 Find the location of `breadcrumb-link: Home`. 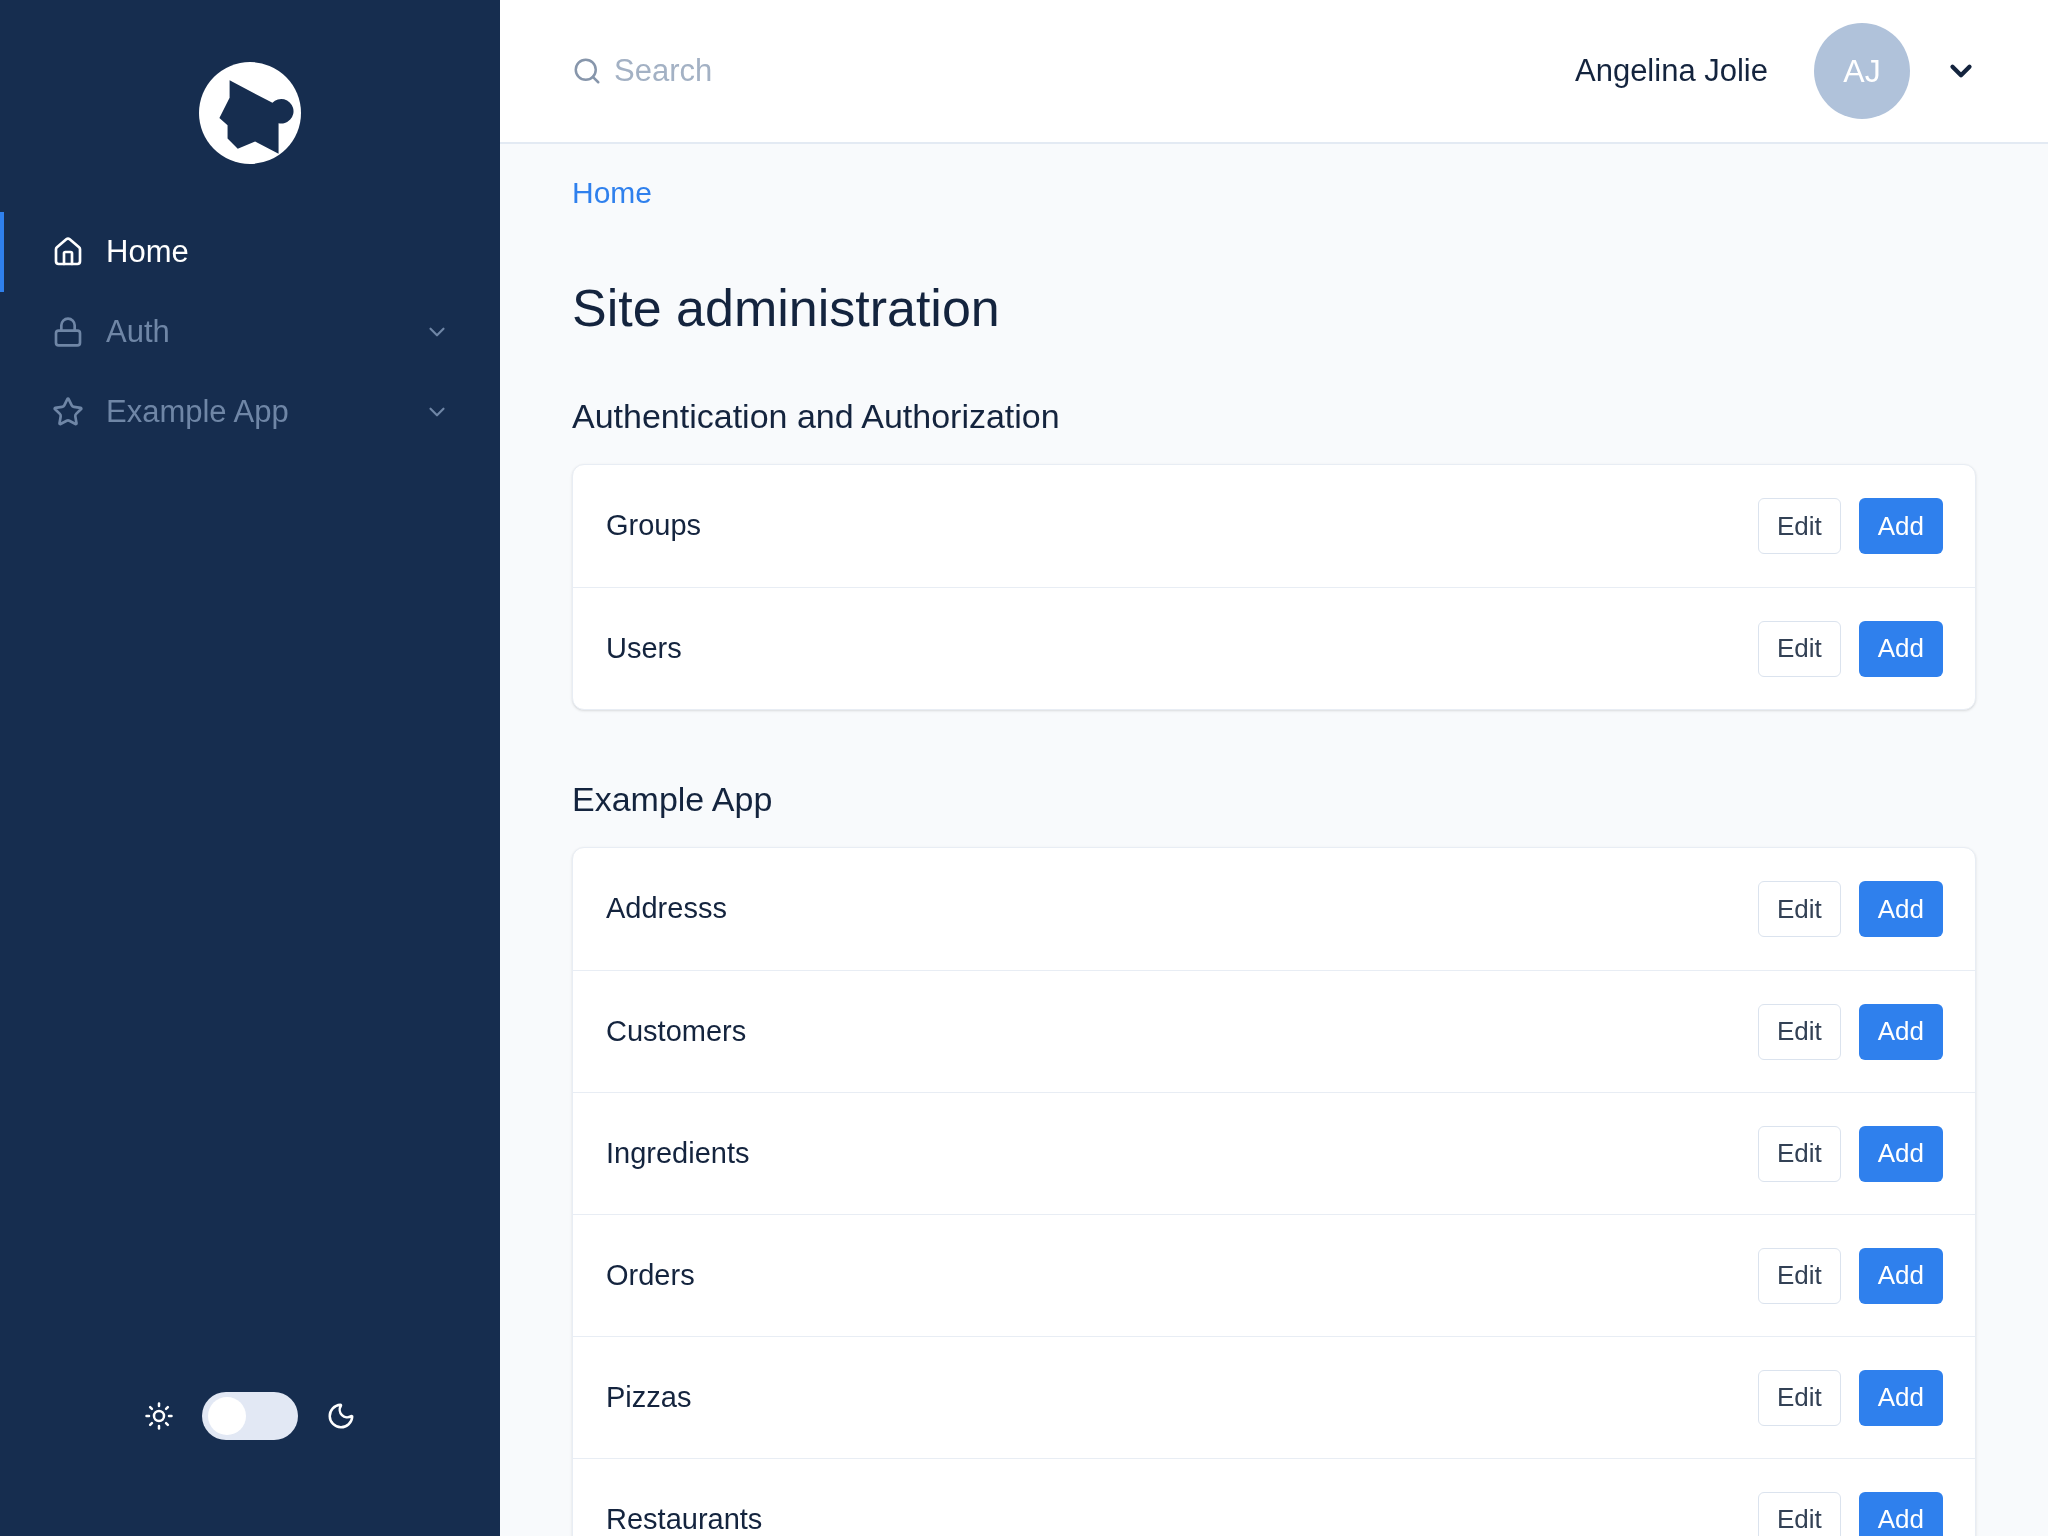

breadcrumb-link: Home is located at coordinates (612, 192).